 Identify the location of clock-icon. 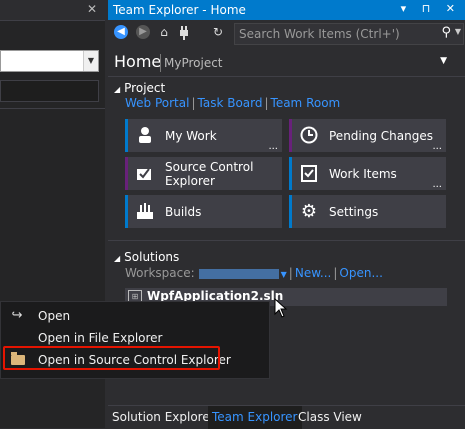
(309, 136).